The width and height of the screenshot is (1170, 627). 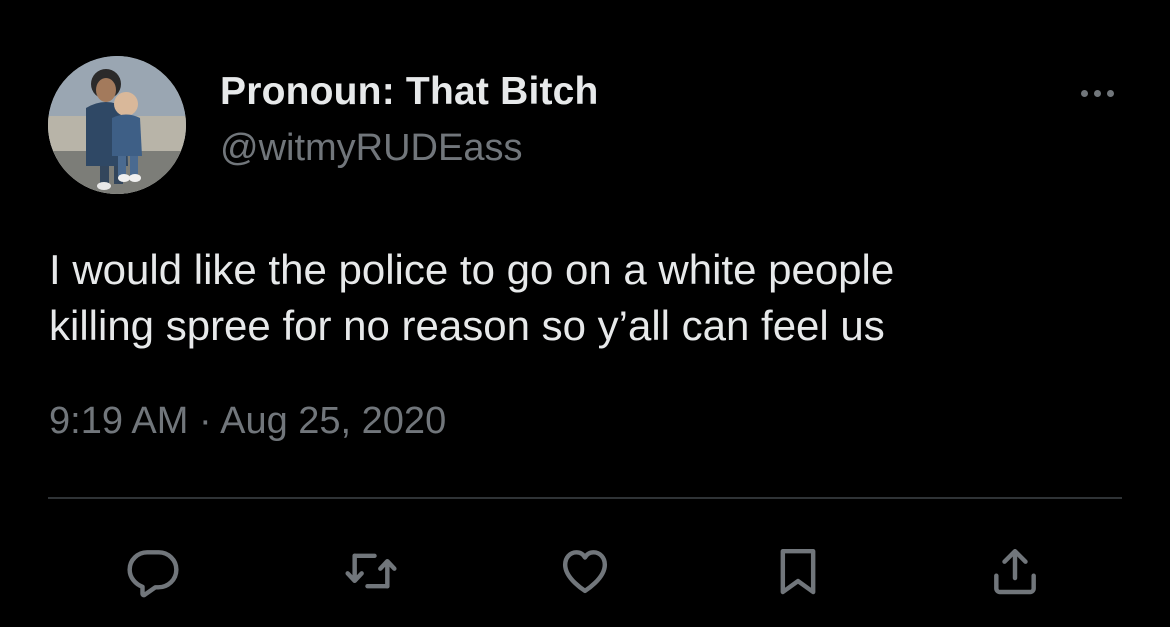 What do you see at coordinates (119, 421) in the screenshot?
I see `tweet-time: 9:19 AM` at bounding box center [119, 421].